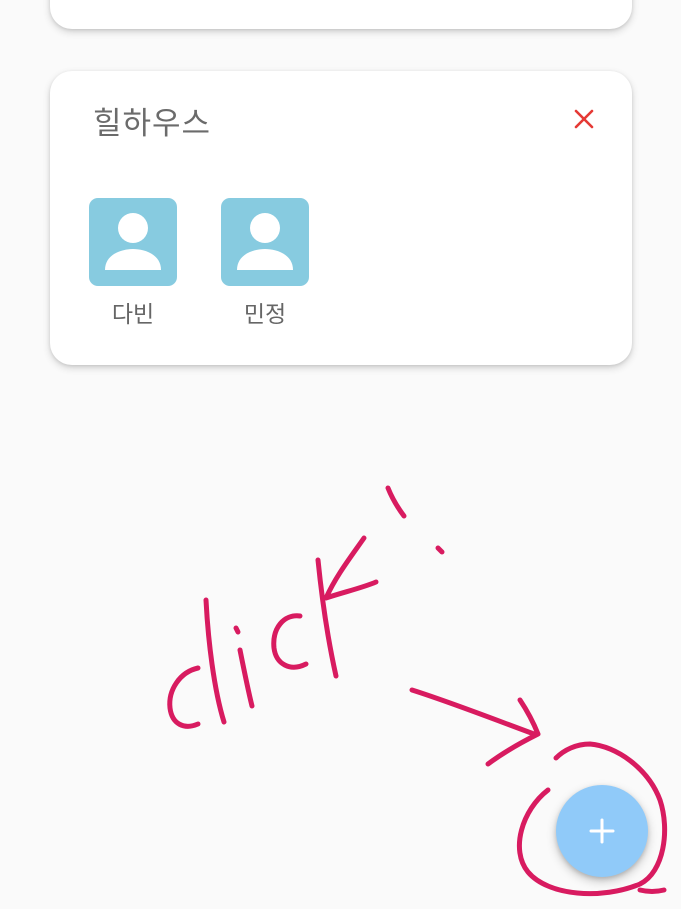 The image size is (681, 909). I want to click on handwritten-click-text, so click(273, 632).